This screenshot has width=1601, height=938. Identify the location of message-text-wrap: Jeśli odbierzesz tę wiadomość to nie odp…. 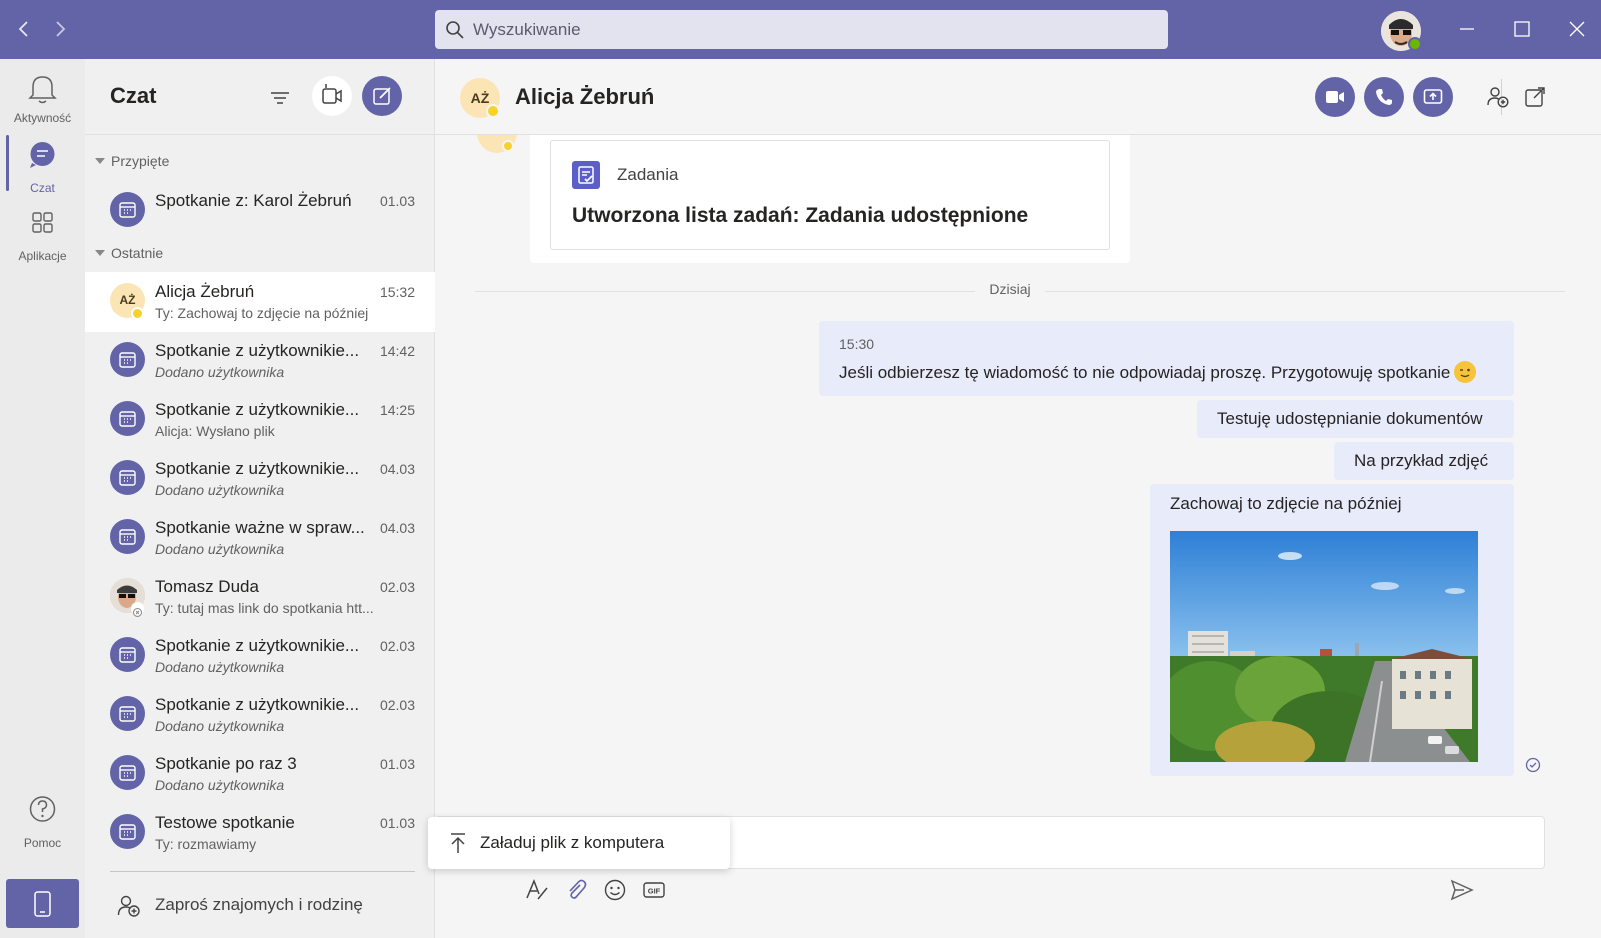
(1158, 372).